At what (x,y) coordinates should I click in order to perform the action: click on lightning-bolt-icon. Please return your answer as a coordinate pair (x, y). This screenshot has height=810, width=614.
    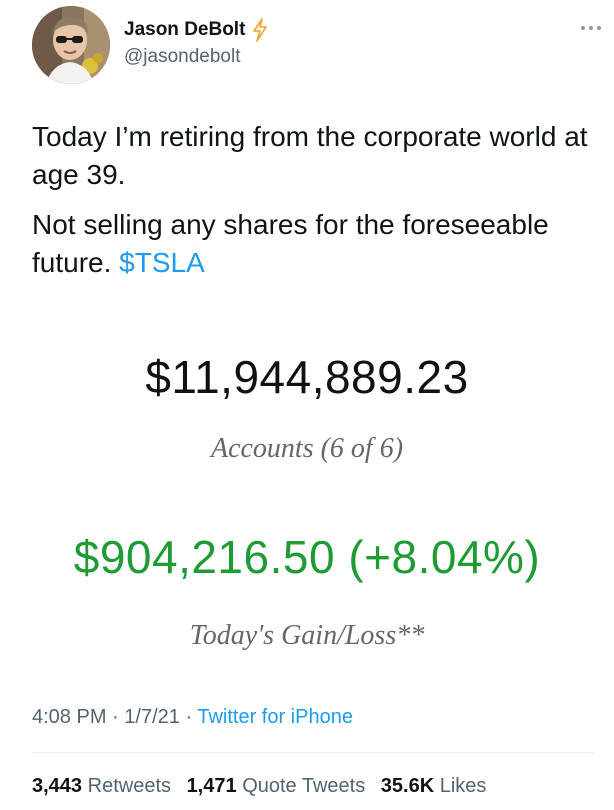
    Looking at the image, I should click on (260, 30).